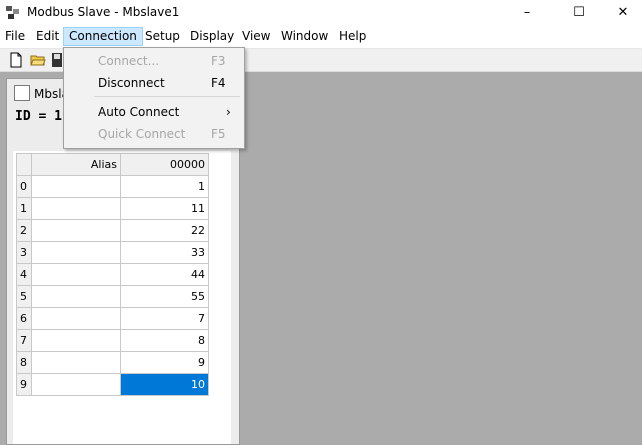 The width and height of the screenshot is (642, 445). I want to click on connect-shortcut: F3, so click(218, 61).